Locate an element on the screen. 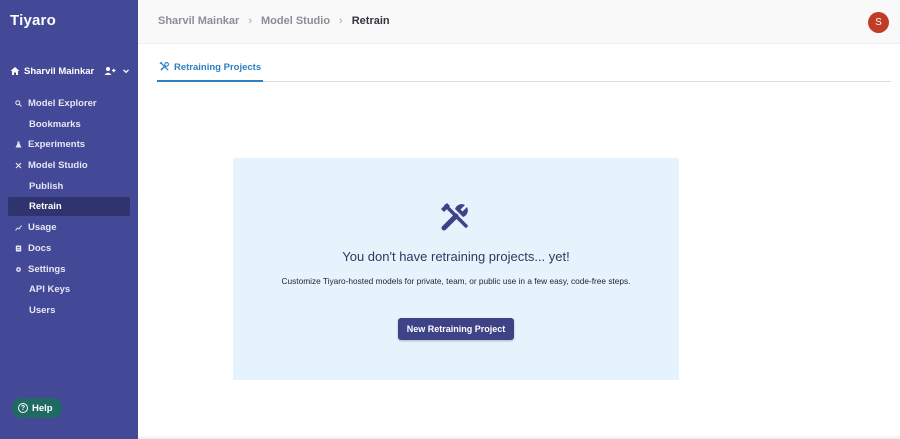  breadcrumb-item-current: Retrain is located at coordinates (370, 21).